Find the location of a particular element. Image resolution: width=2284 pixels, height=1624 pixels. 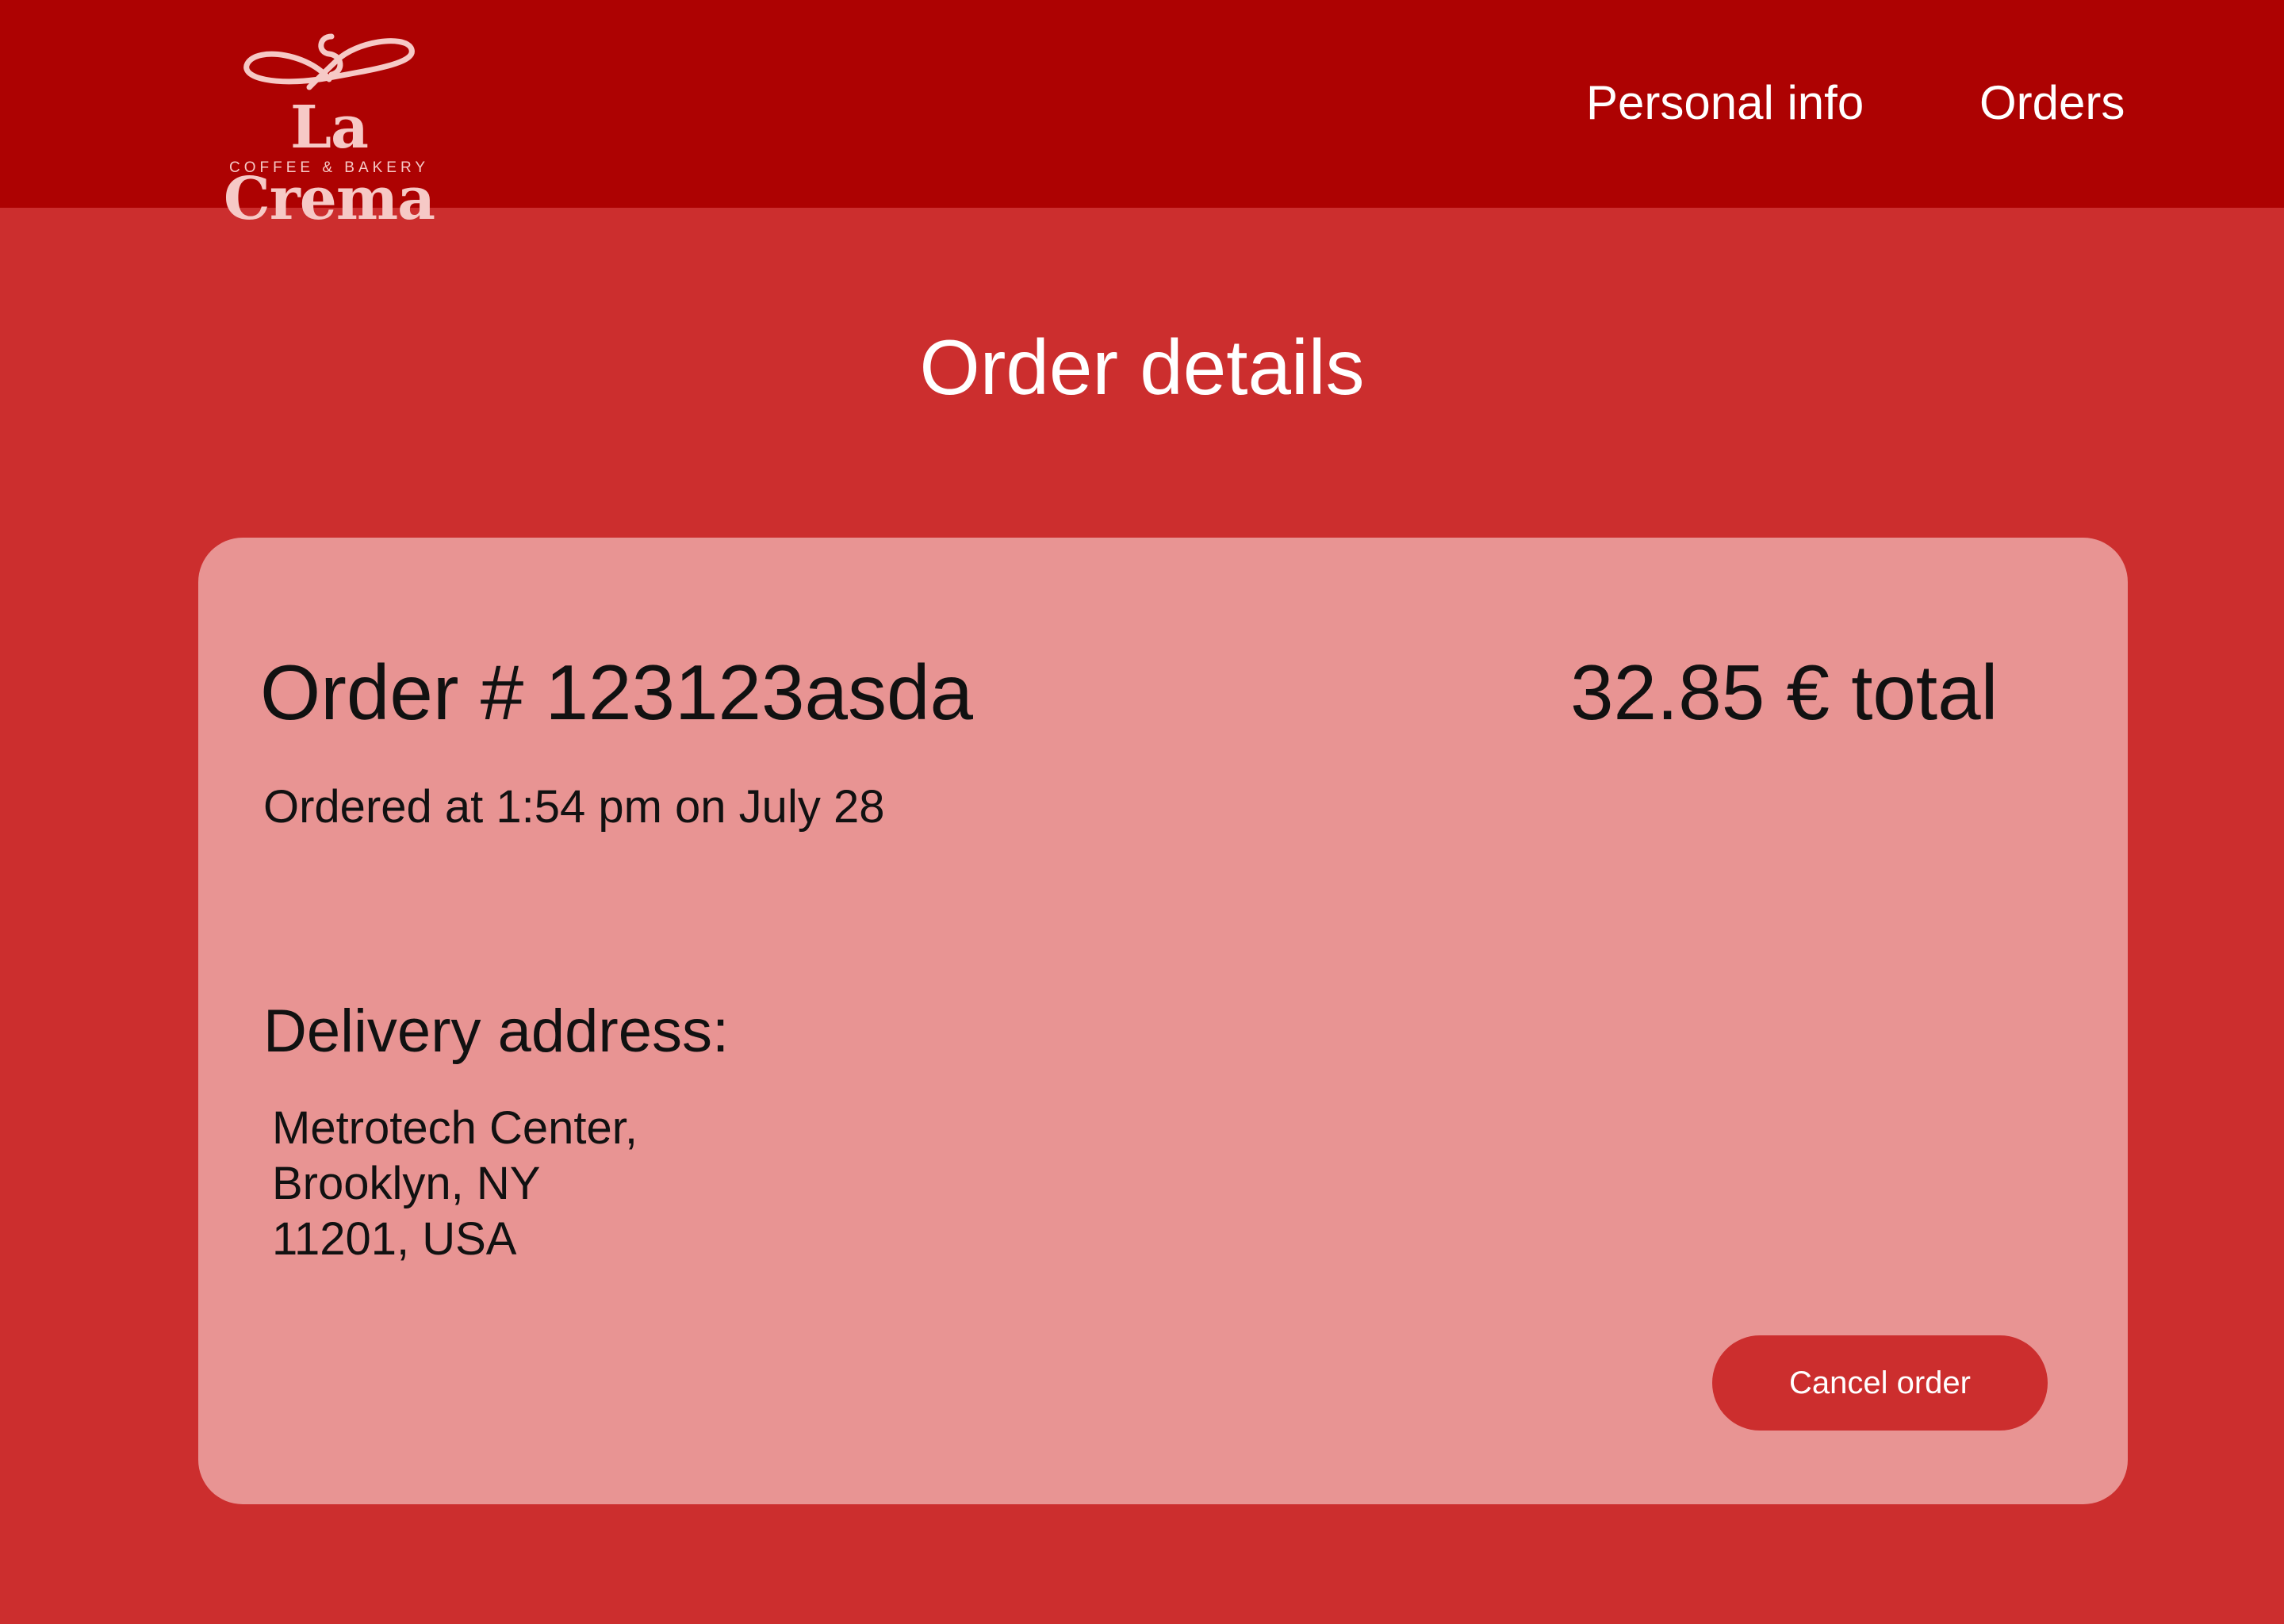

la-crema-logo: La Crema COFFEE & BAKERY is located at coordinates (329, 131).